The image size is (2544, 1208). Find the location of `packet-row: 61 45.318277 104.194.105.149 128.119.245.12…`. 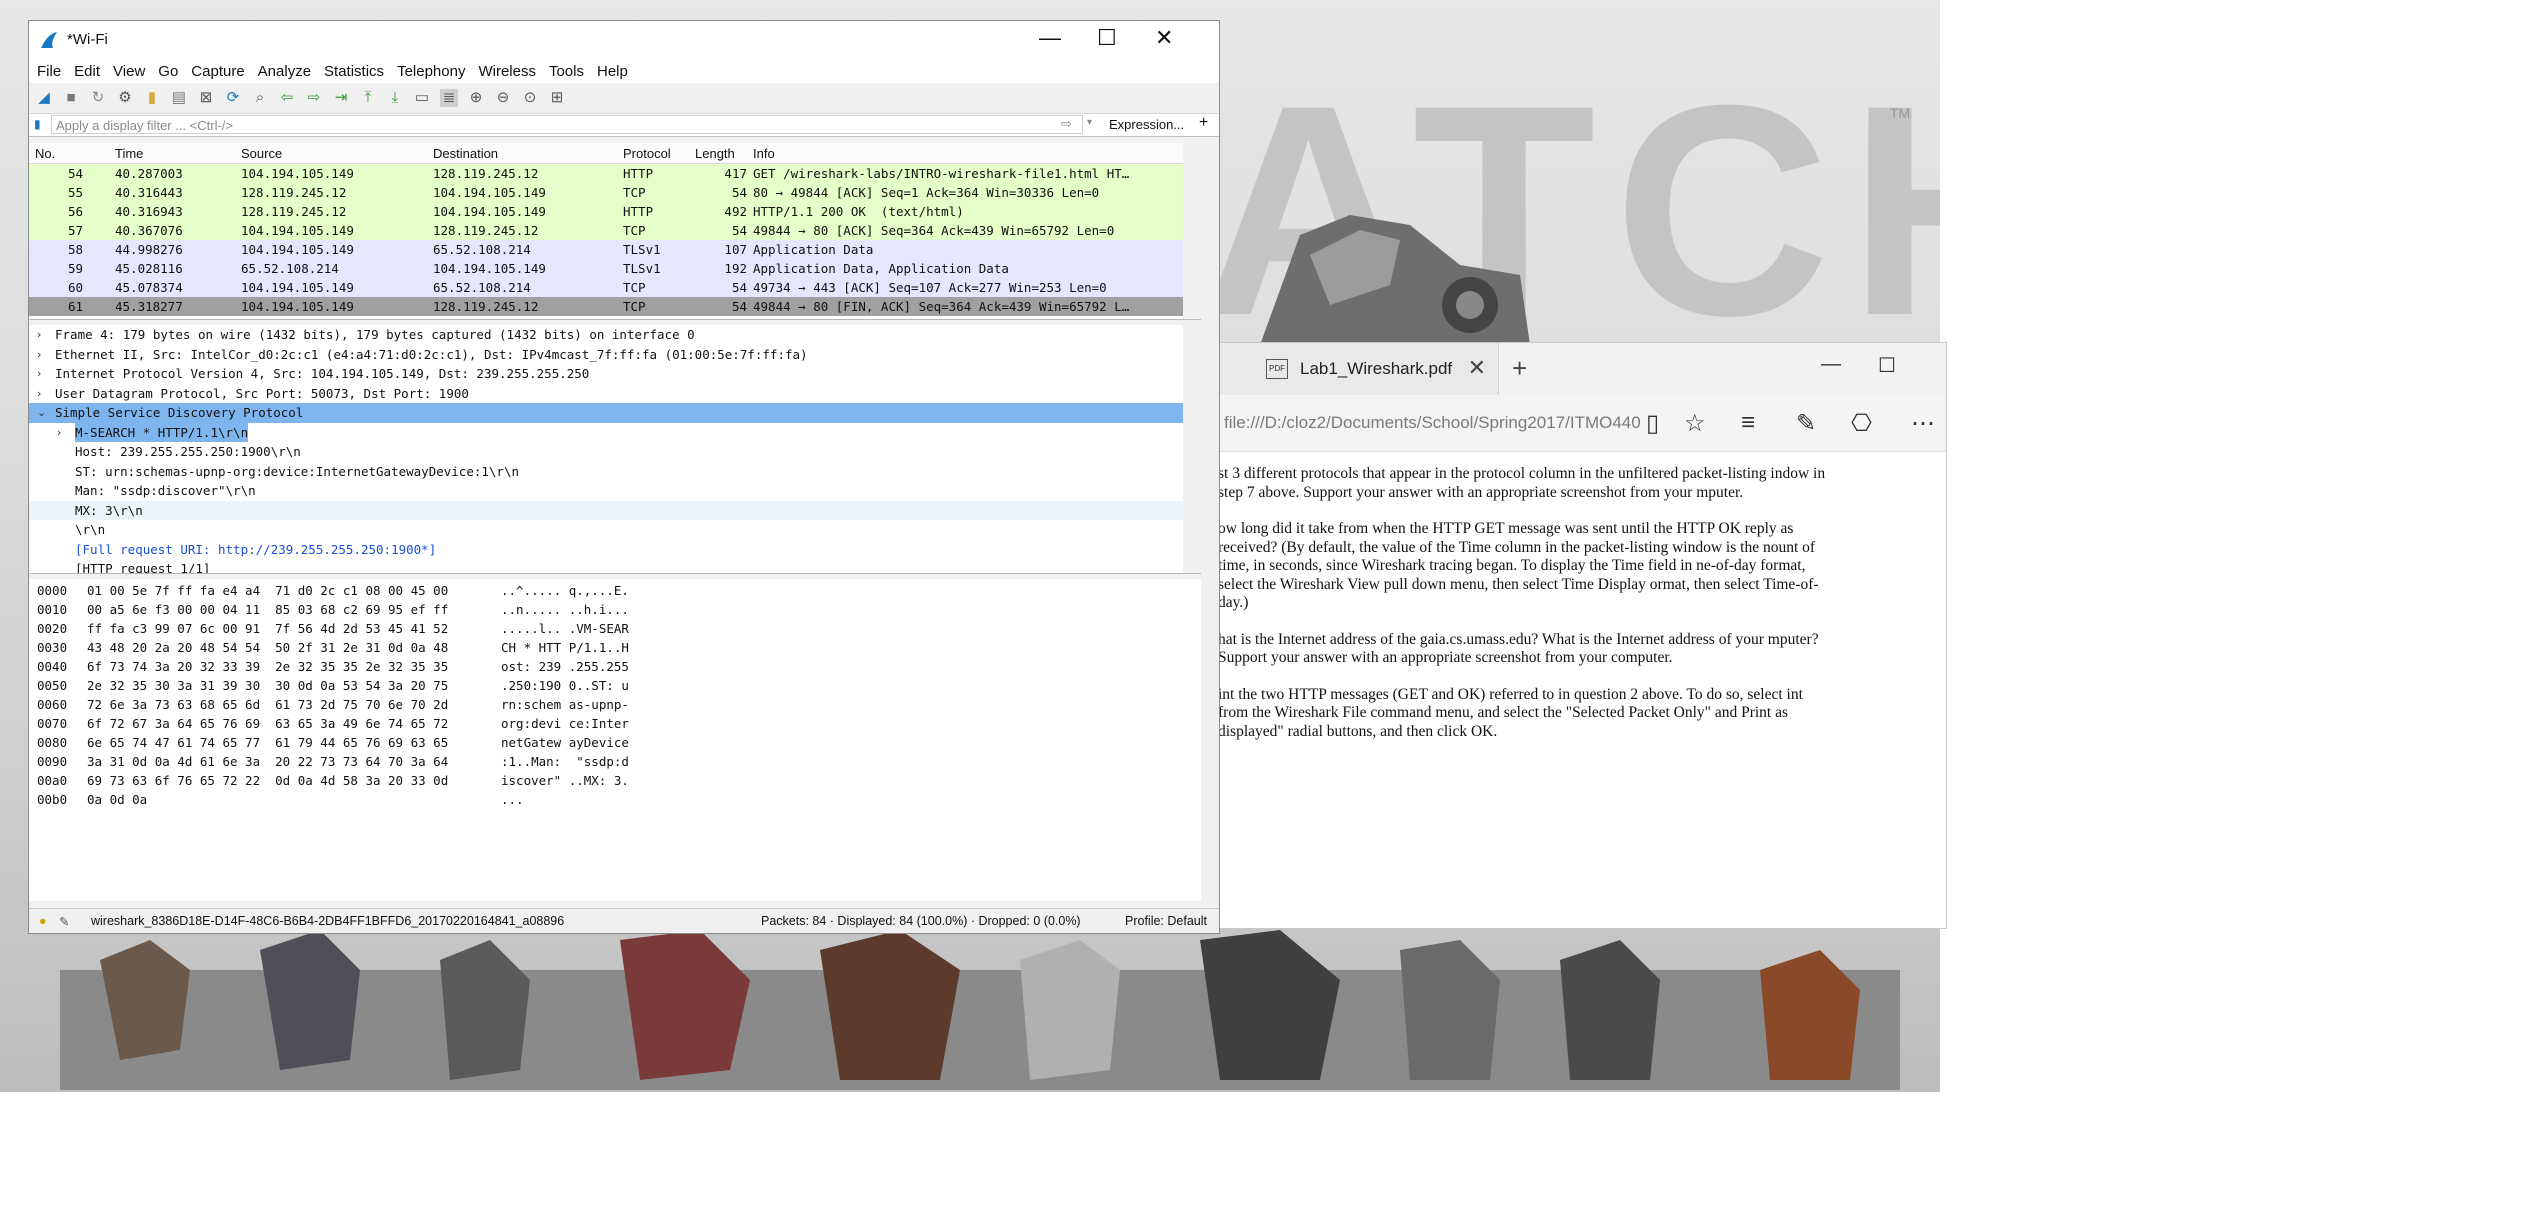

packet-row: 61 45.318277 104.194.105.149 128.119.245.12… is located at coordinates (615, 306).